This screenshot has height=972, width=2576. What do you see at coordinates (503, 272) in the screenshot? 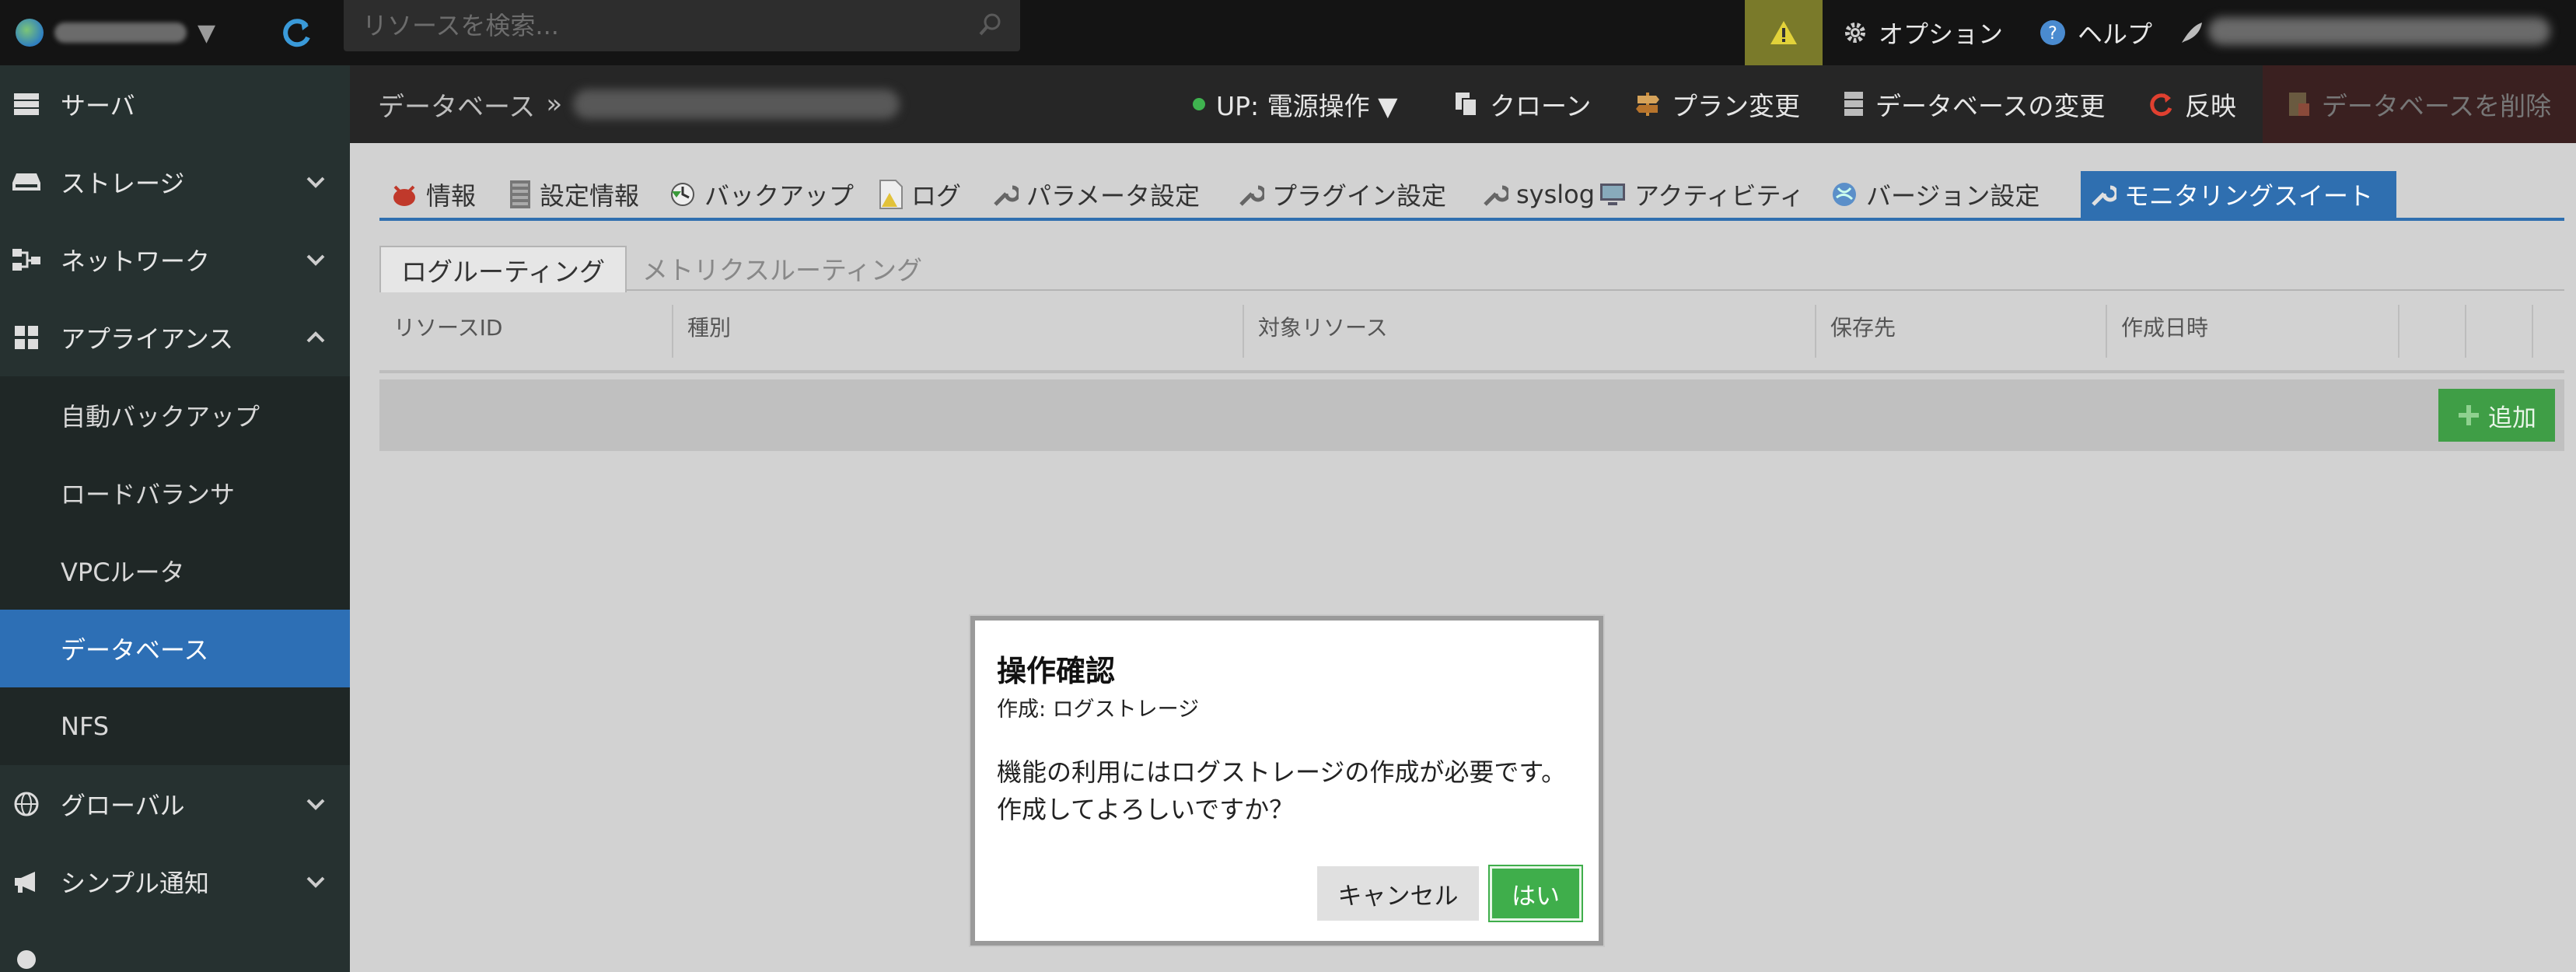
I see `subtab-label: ログルーティング` at bounding box center [503, 272].